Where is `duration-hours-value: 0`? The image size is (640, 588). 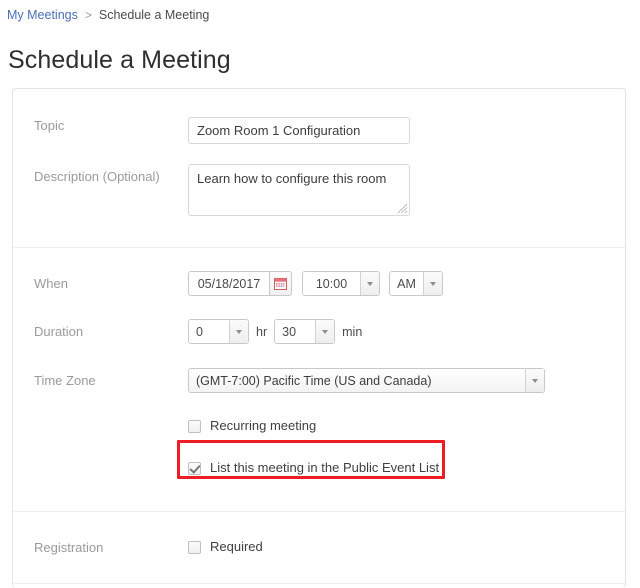 duration-hours-value: 0 is located at coordinates (209, 331).